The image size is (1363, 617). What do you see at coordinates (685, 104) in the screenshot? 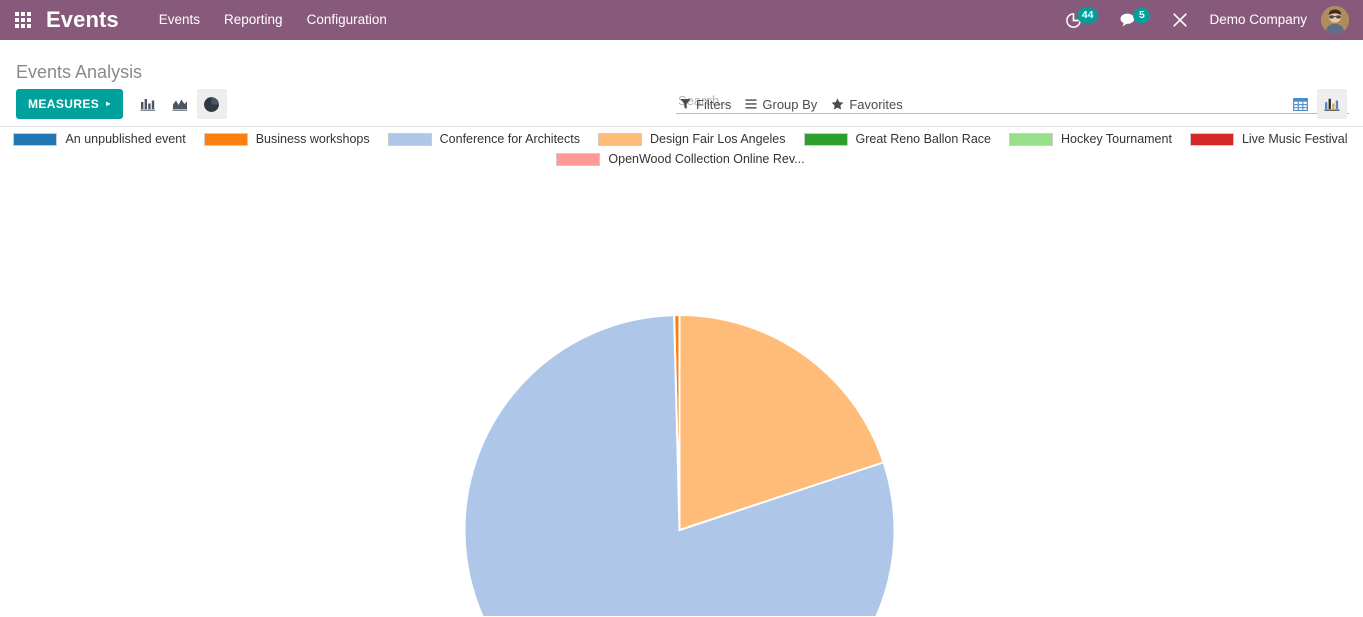
I see `filter-icon` at bounding box center [685, 104].